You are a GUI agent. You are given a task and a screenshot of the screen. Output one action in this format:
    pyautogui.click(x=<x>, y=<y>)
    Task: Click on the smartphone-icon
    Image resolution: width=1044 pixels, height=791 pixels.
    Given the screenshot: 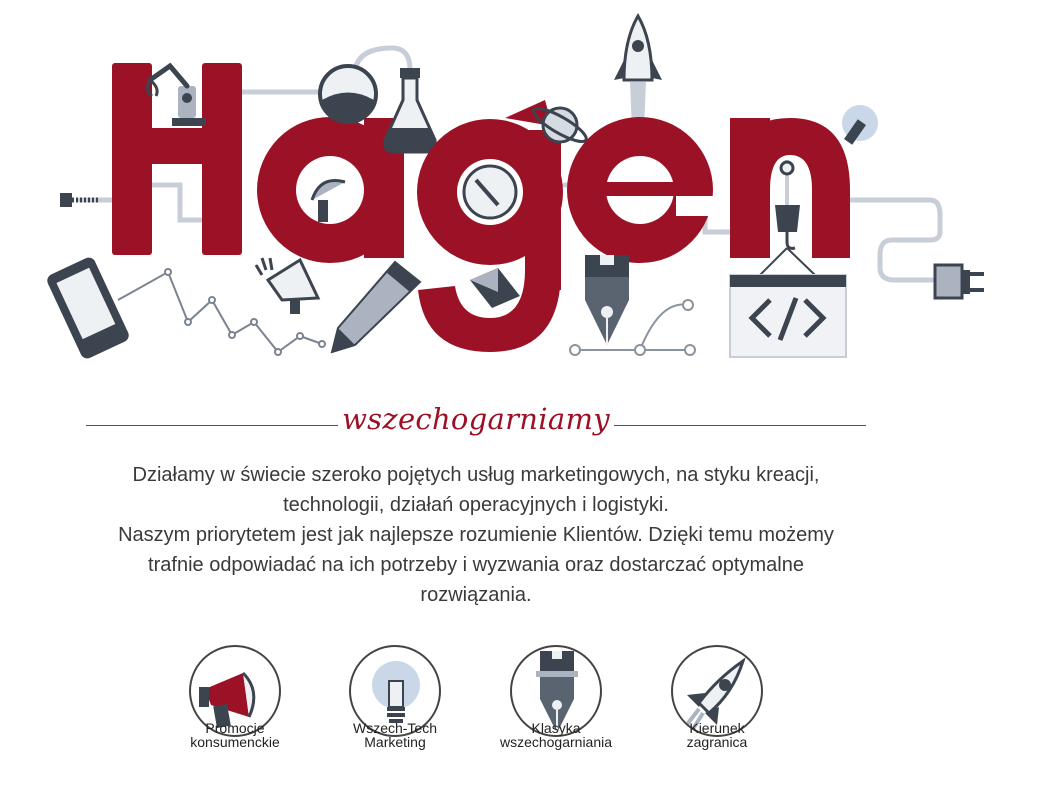 What is the action you would take?
    pyautogui.click(x=88, y=308)
    